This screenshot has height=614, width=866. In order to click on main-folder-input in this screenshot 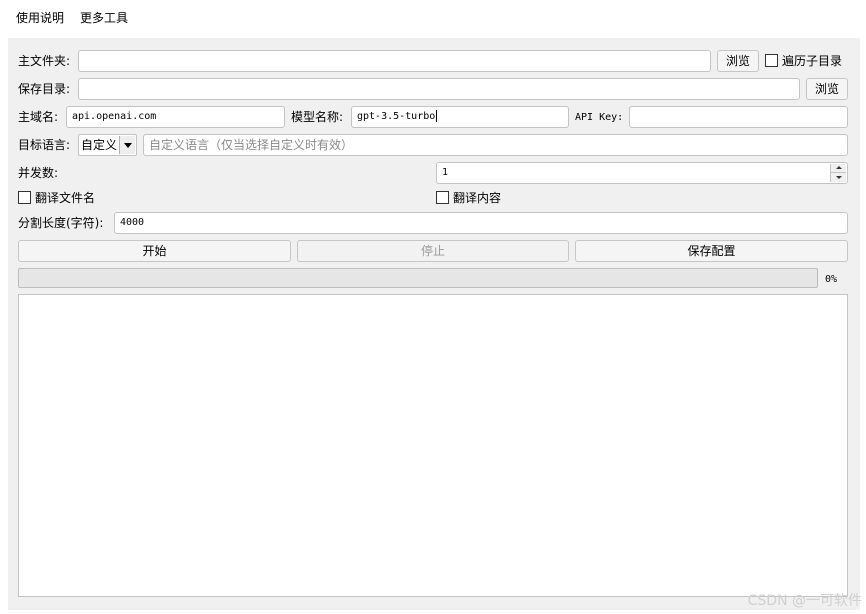, I will do `click(394, 61)`.